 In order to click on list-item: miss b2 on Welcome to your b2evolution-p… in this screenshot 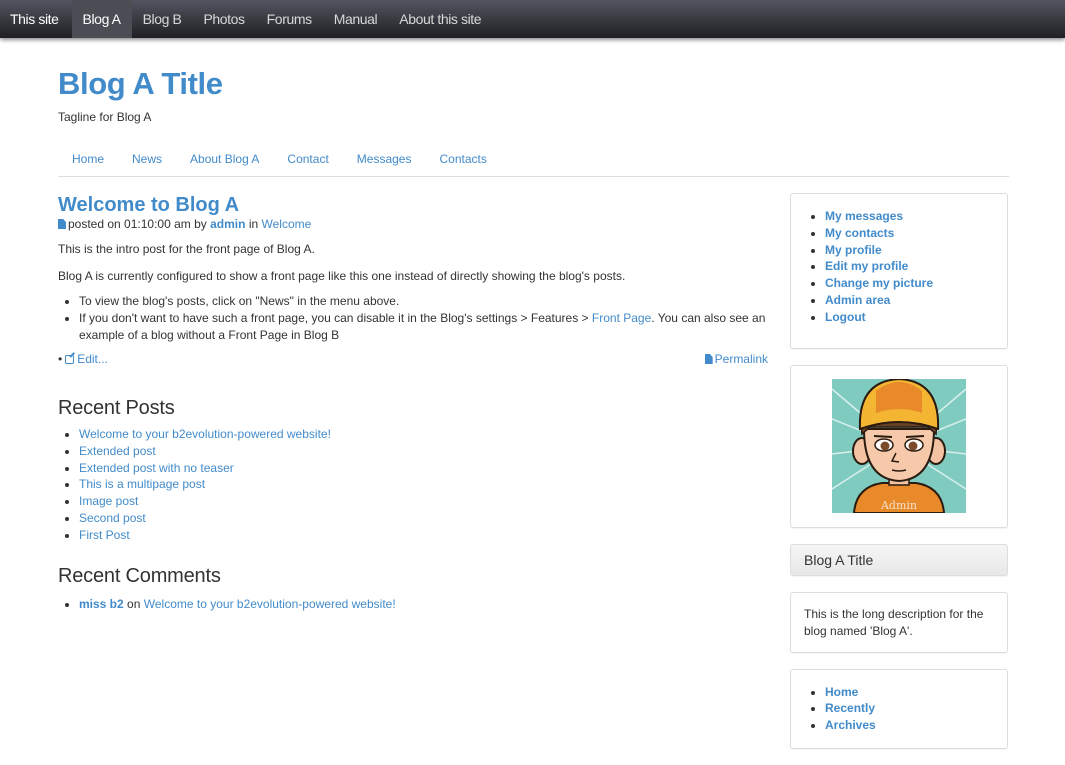, I will do `click(423, 604)`.